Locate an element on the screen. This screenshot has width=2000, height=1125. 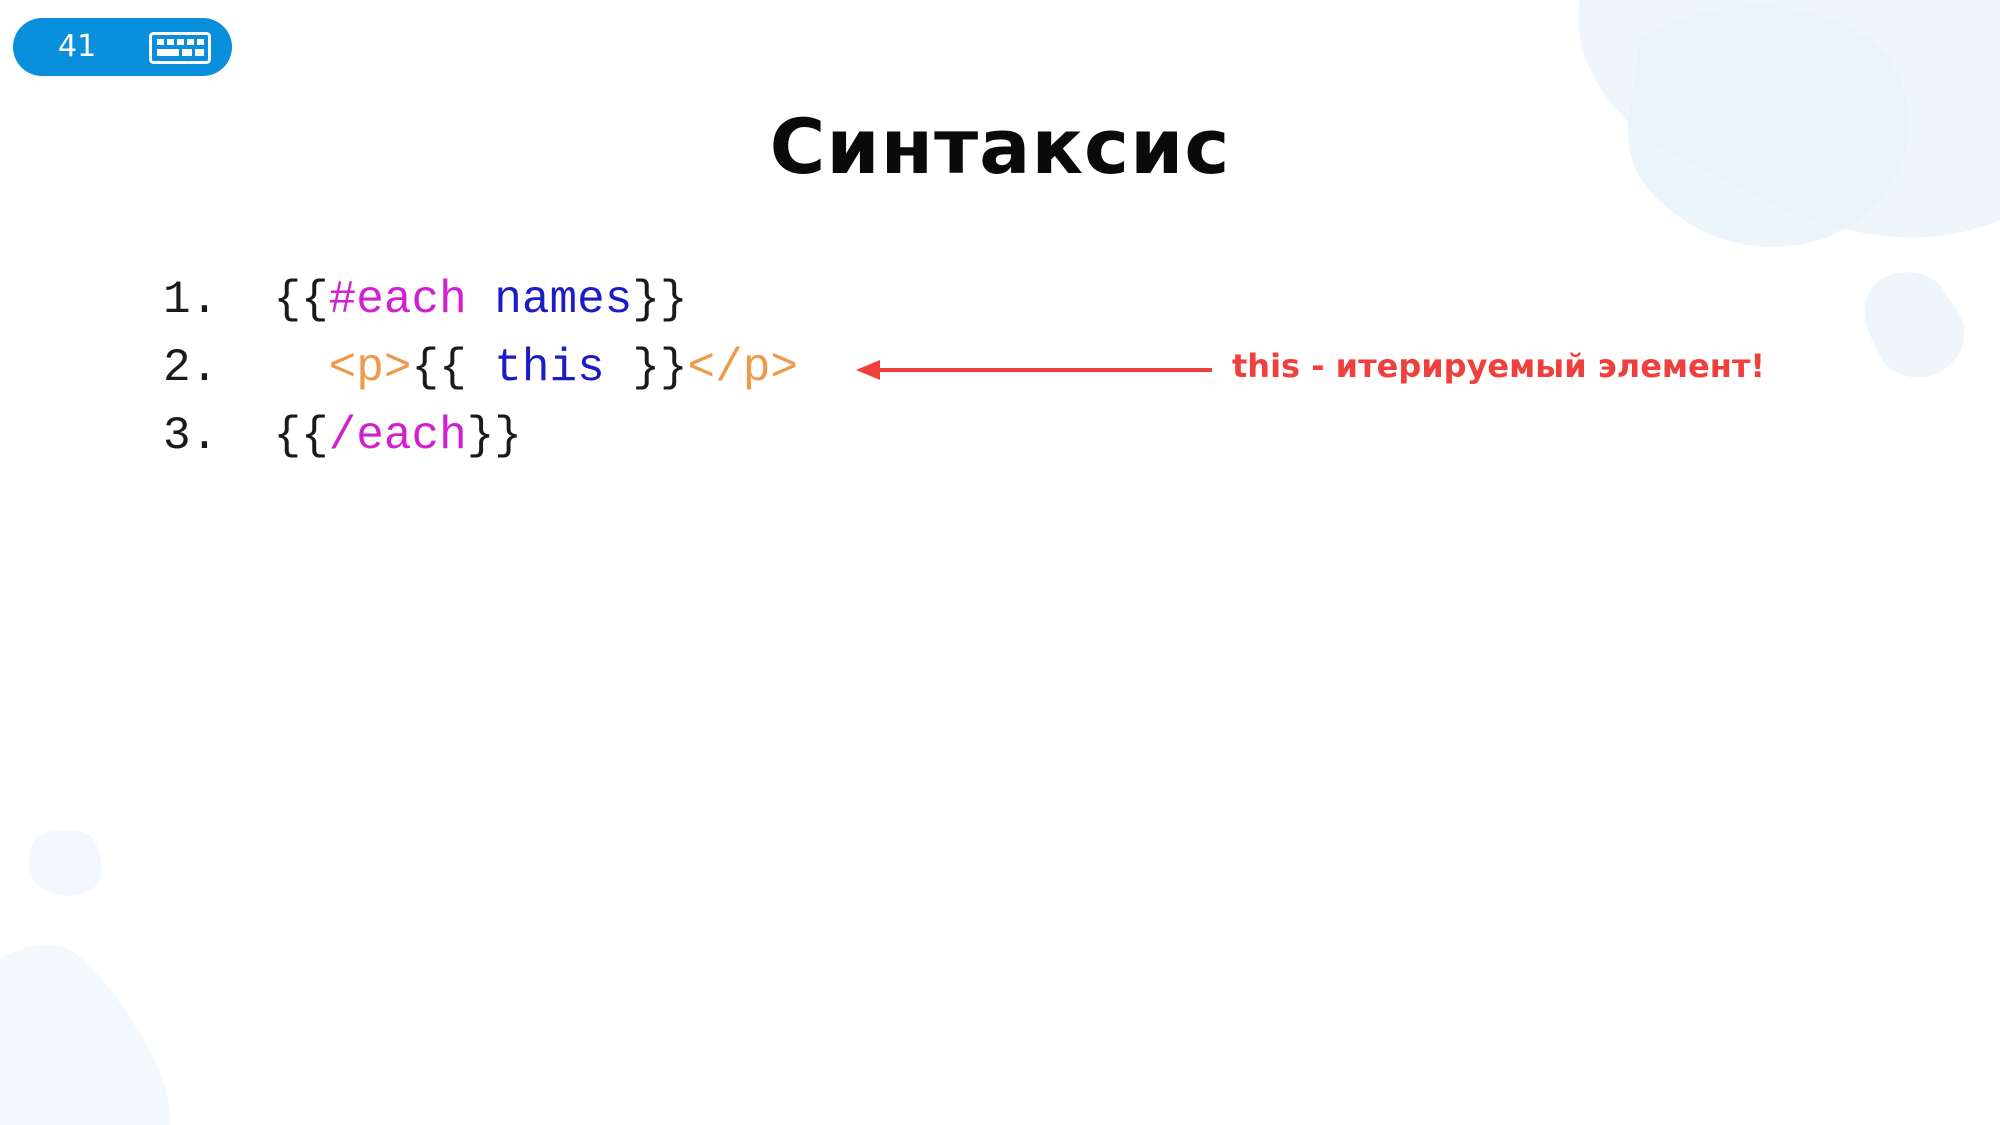
line-number: 2. is located at coordinates (191, 368).